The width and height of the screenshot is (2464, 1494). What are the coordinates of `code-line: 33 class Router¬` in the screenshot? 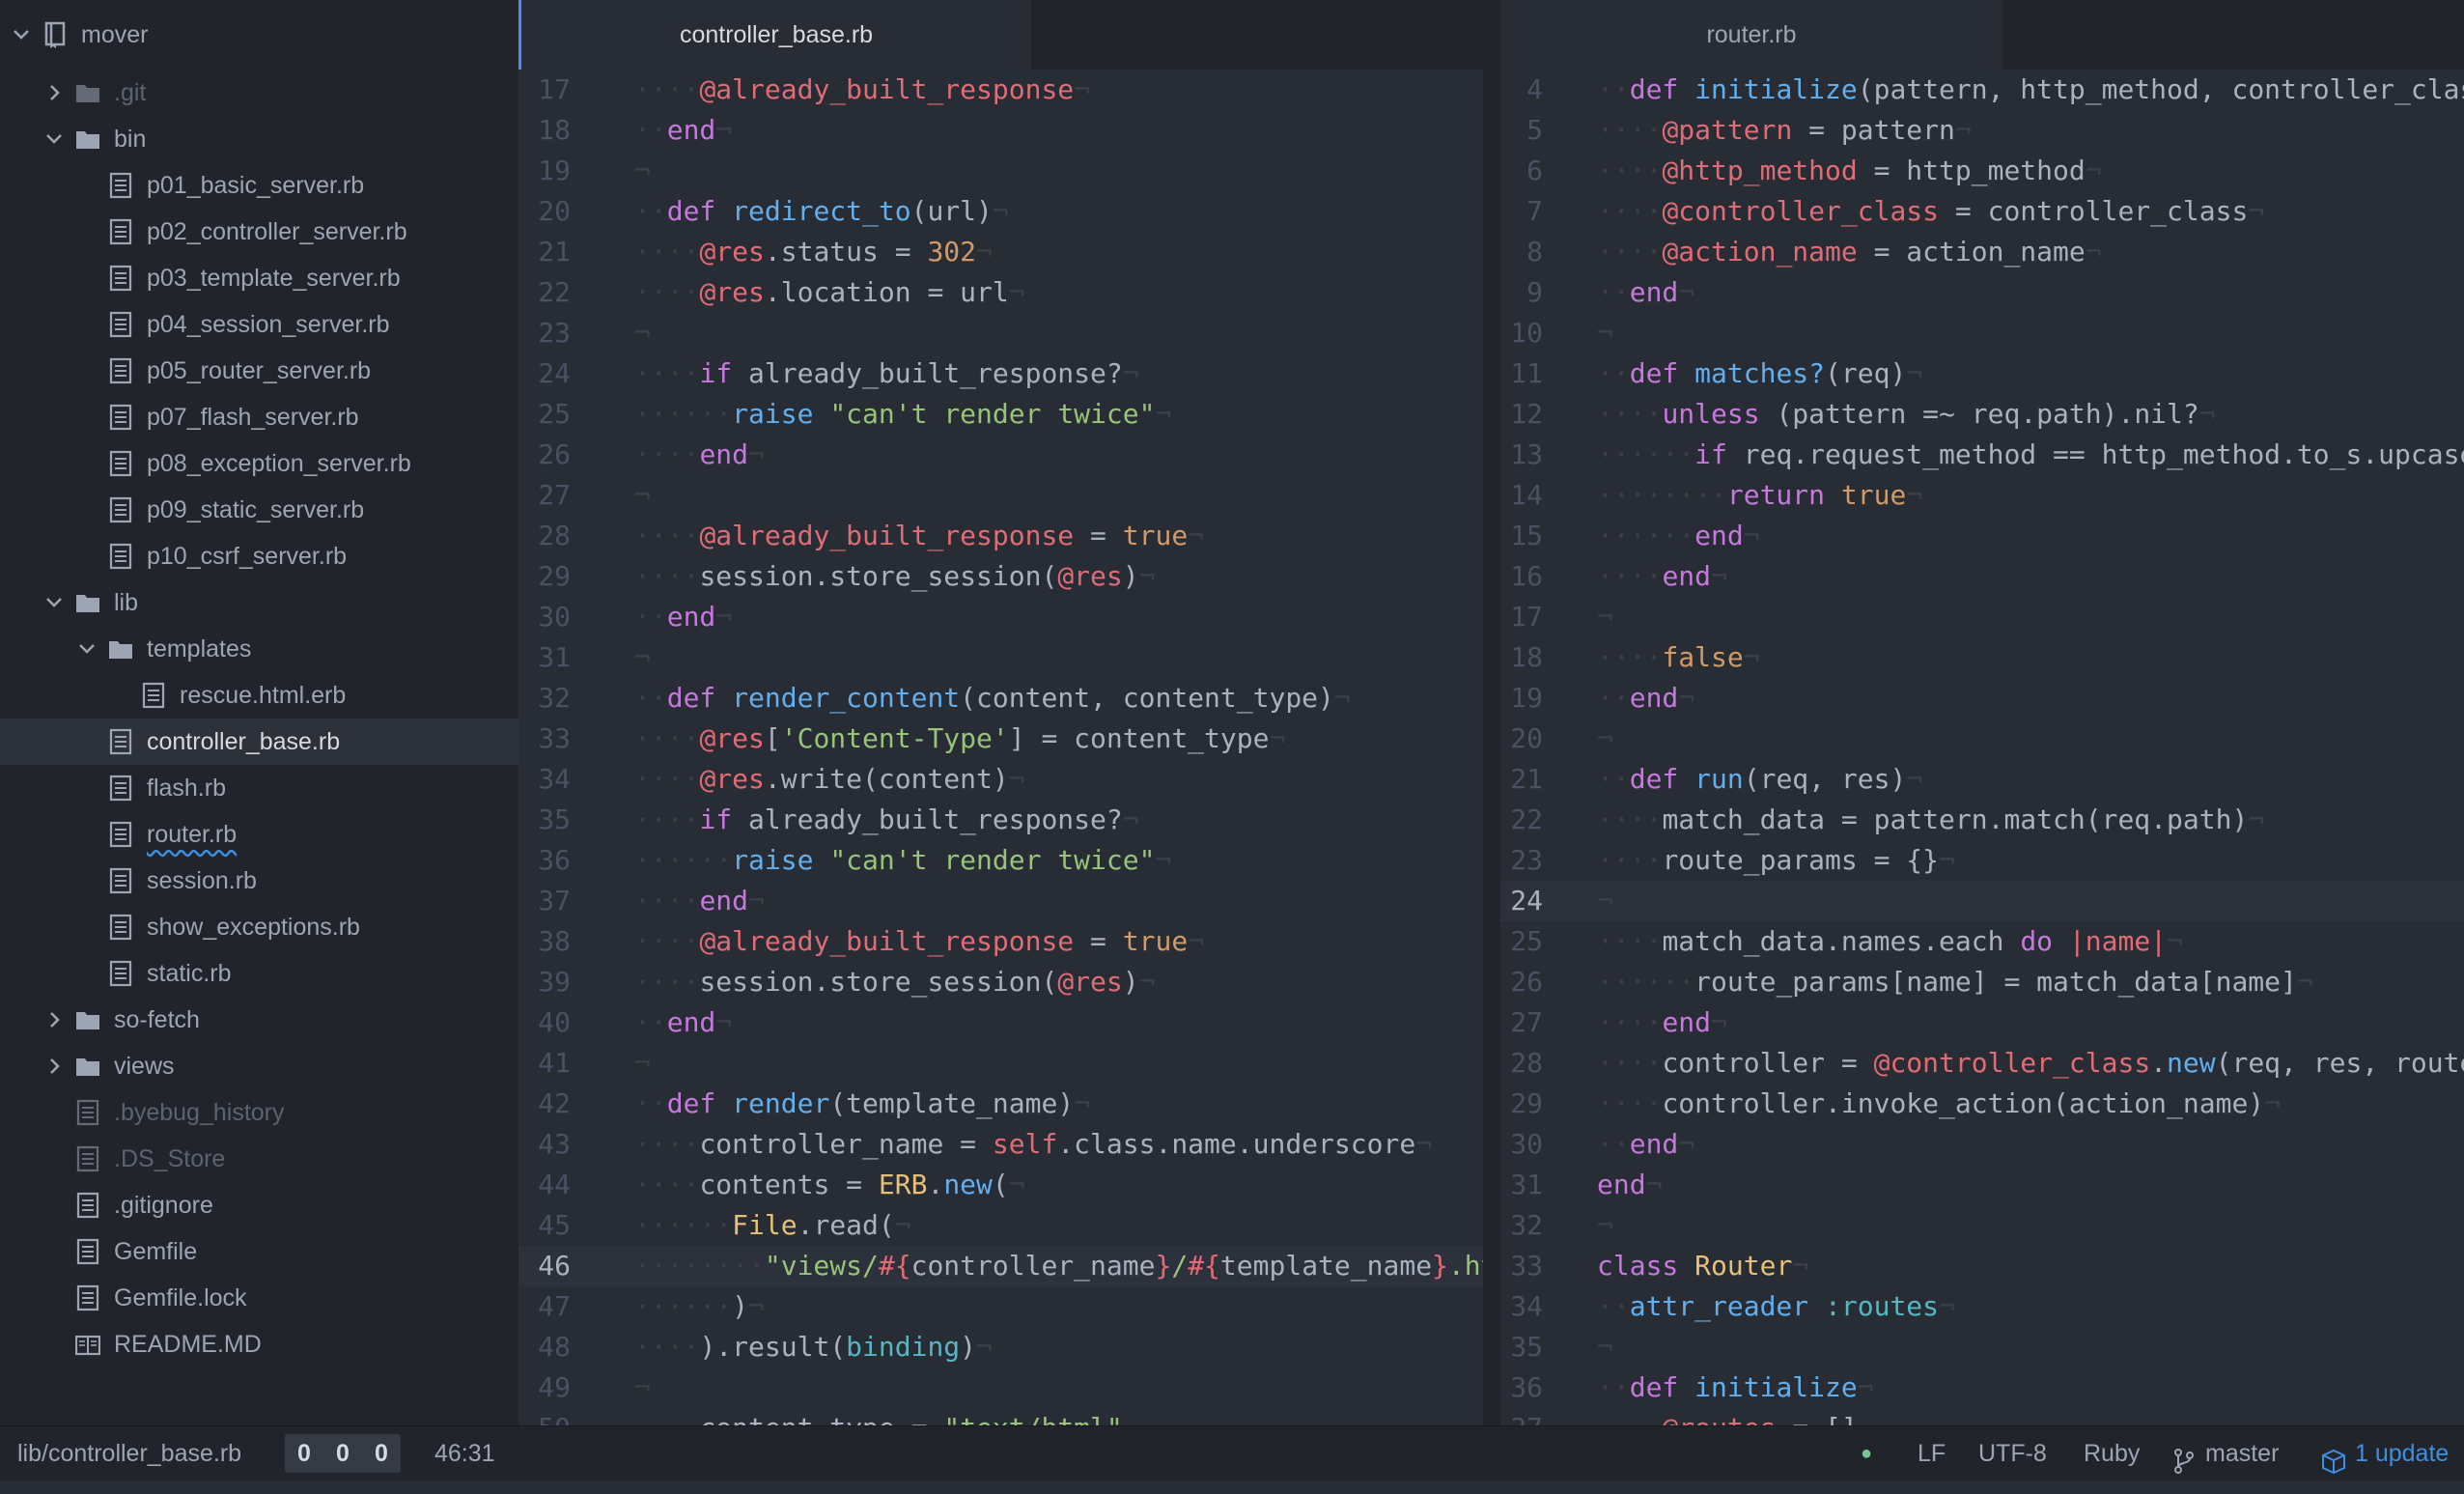 It's located at (1982, 1266).